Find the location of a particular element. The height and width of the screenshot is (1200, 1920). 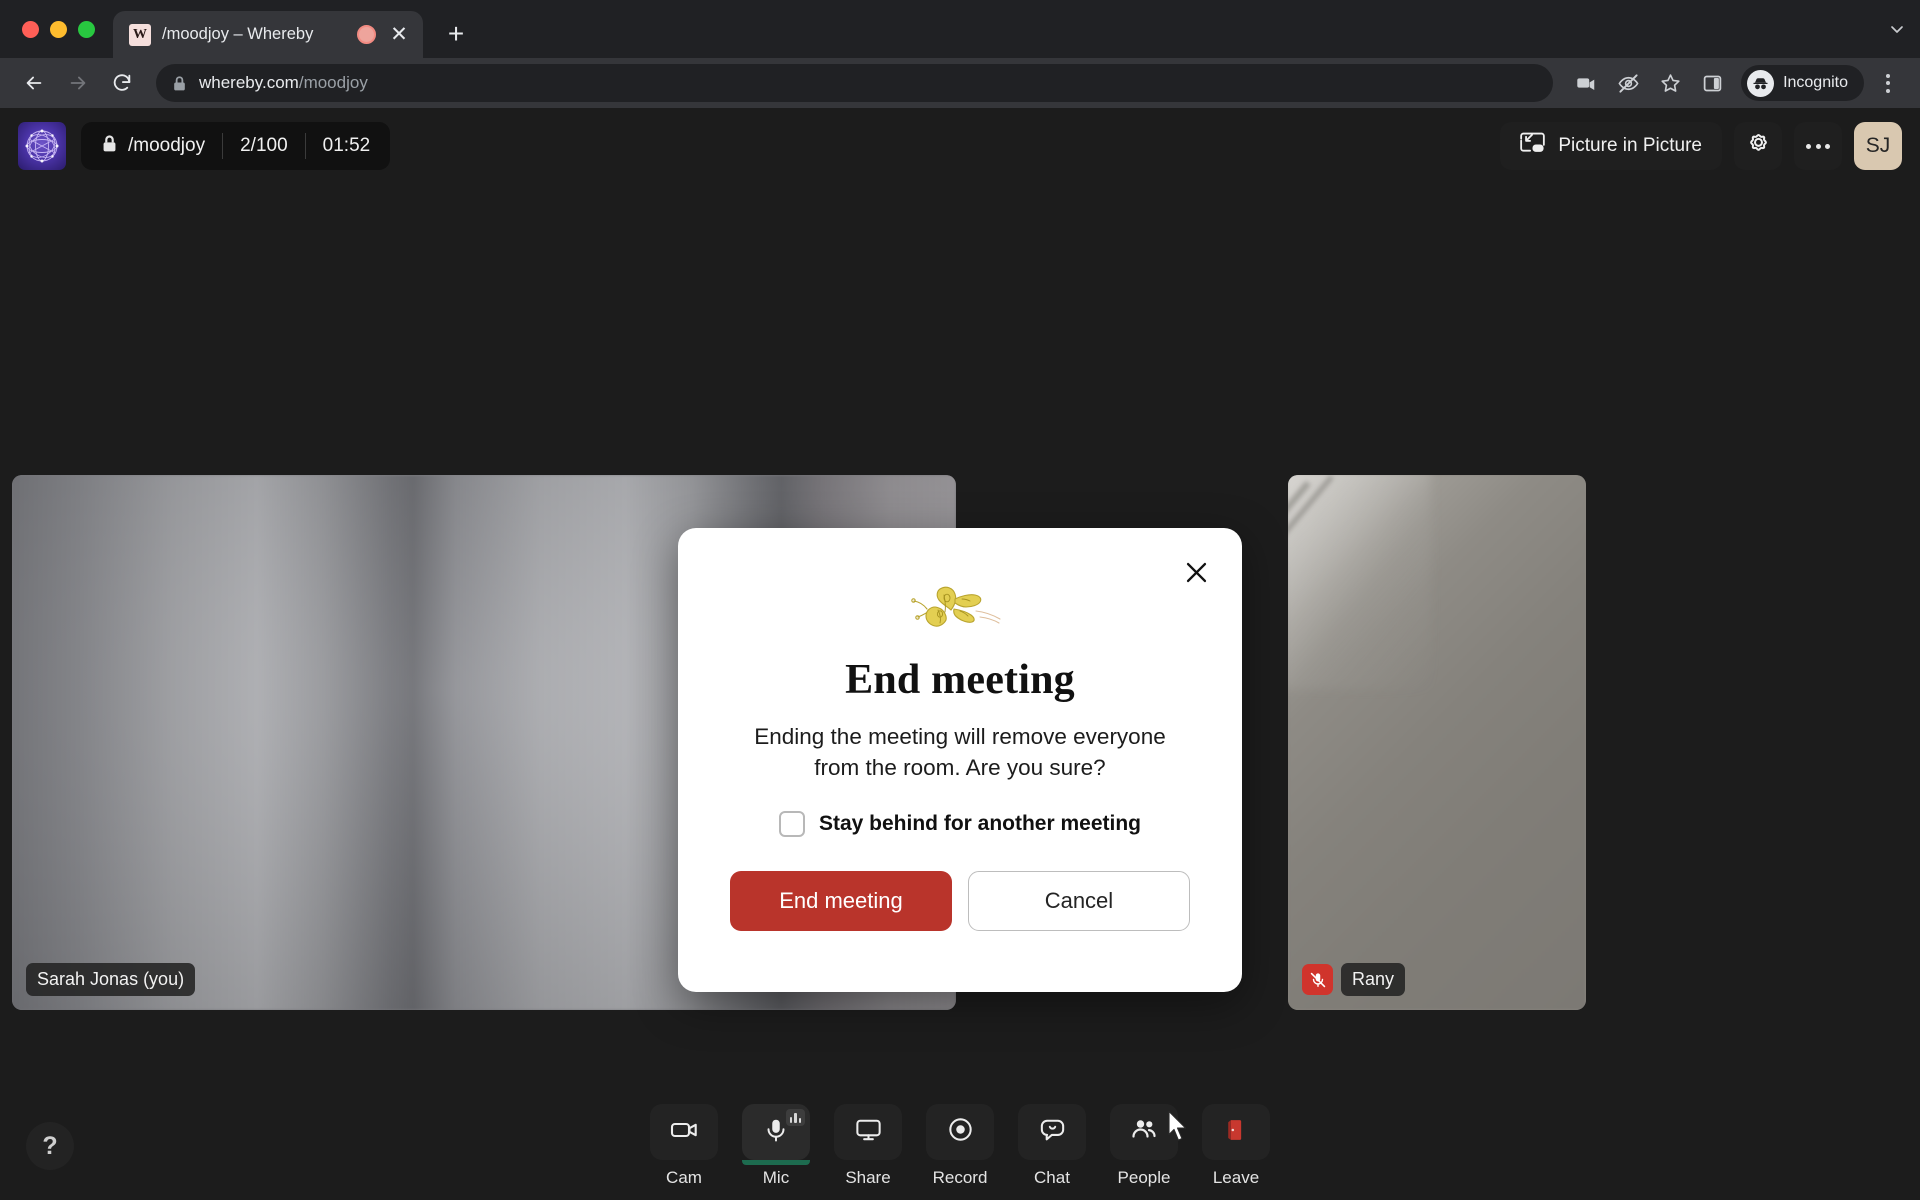

close-x-icon is located at coordinates (1196, 572).